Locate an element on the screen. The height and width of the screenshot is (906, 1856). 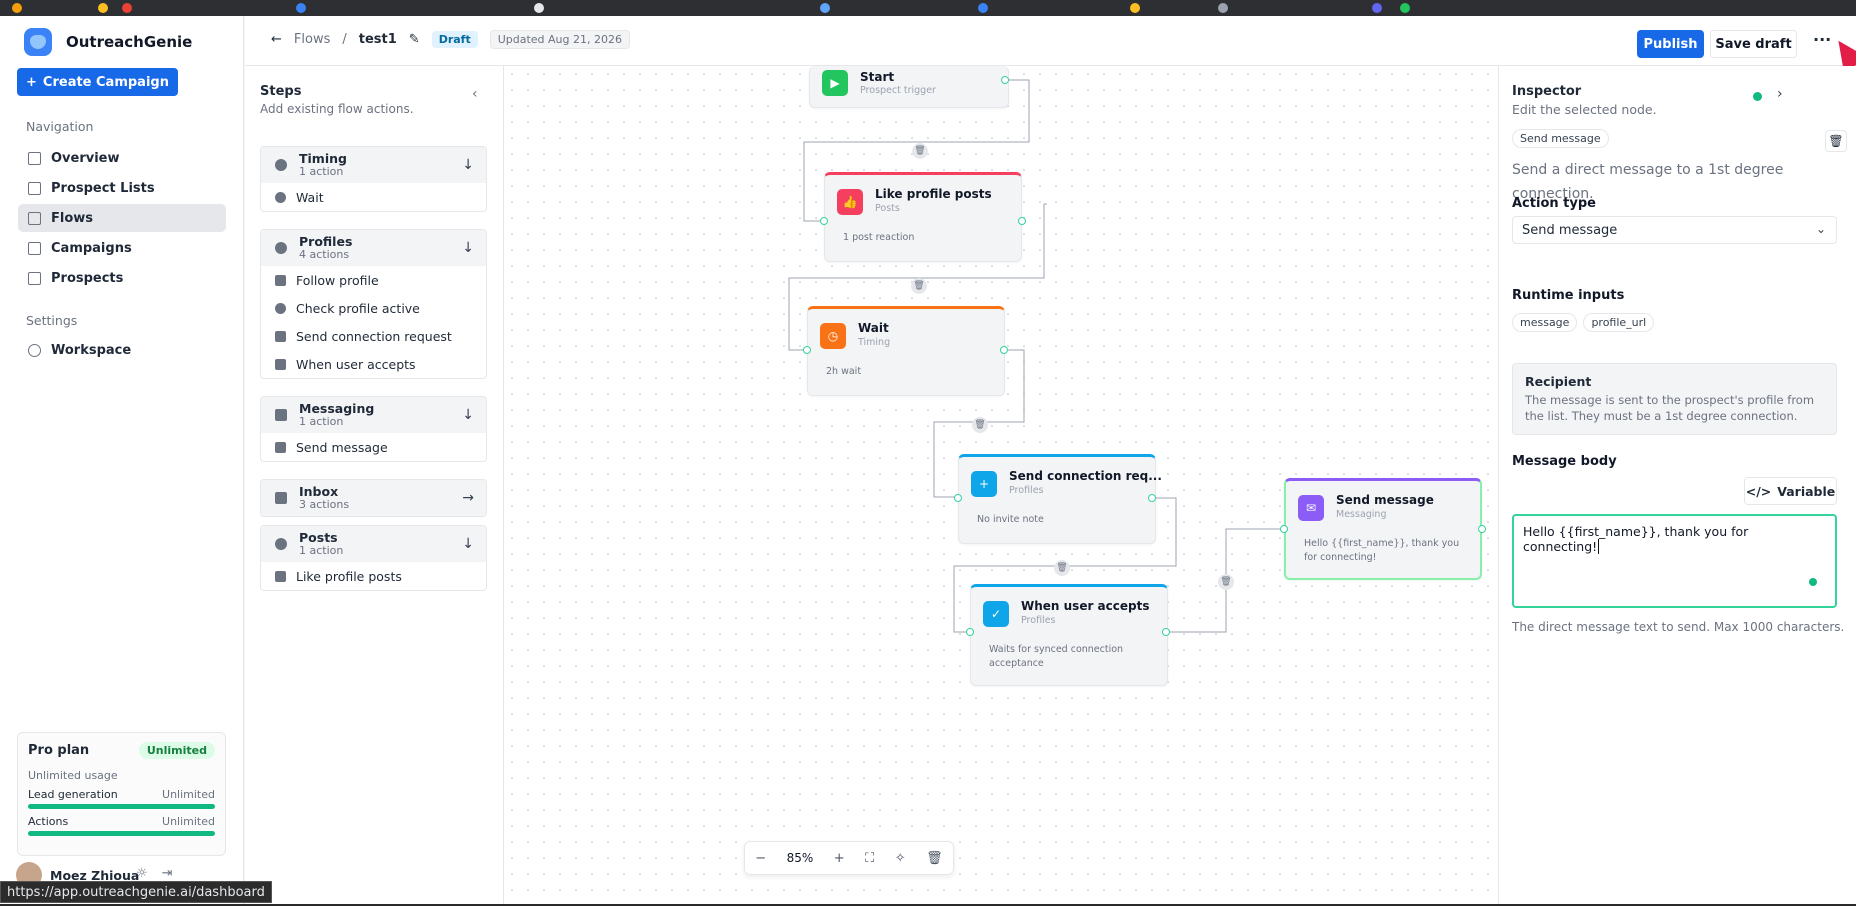
step-group-header: Posts 1 action ↓ is located at coordinates (373, 544).